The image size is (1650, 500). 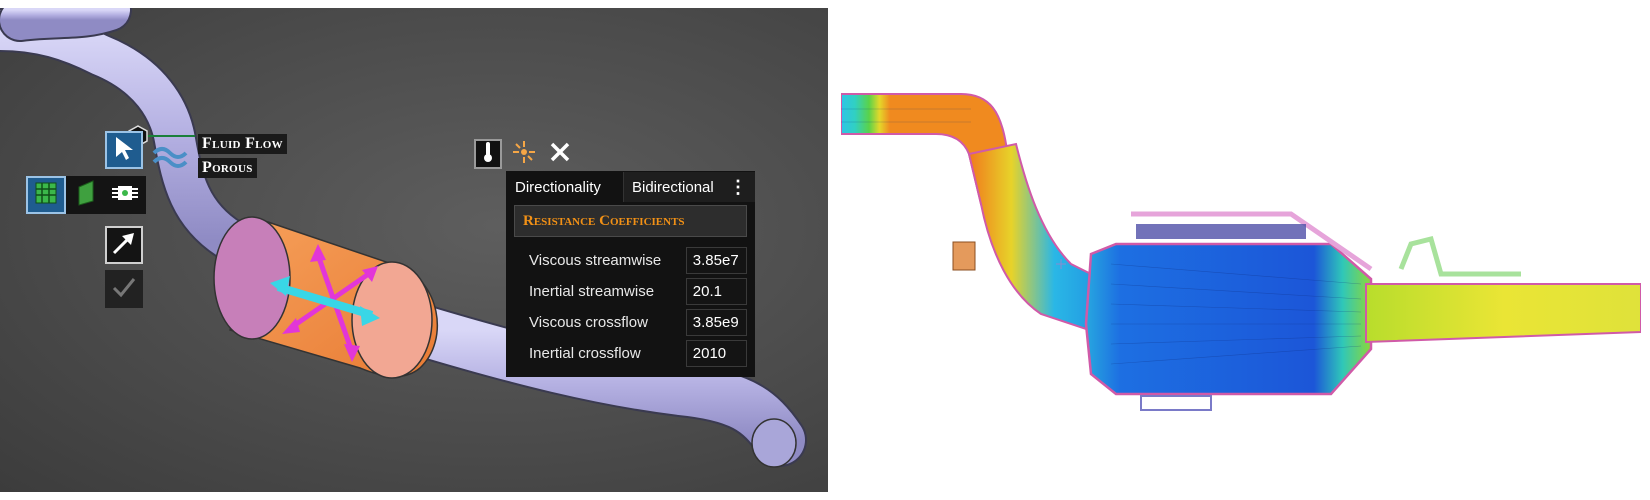 I want to click on green-plane-icon, so click(x=85, y=195).